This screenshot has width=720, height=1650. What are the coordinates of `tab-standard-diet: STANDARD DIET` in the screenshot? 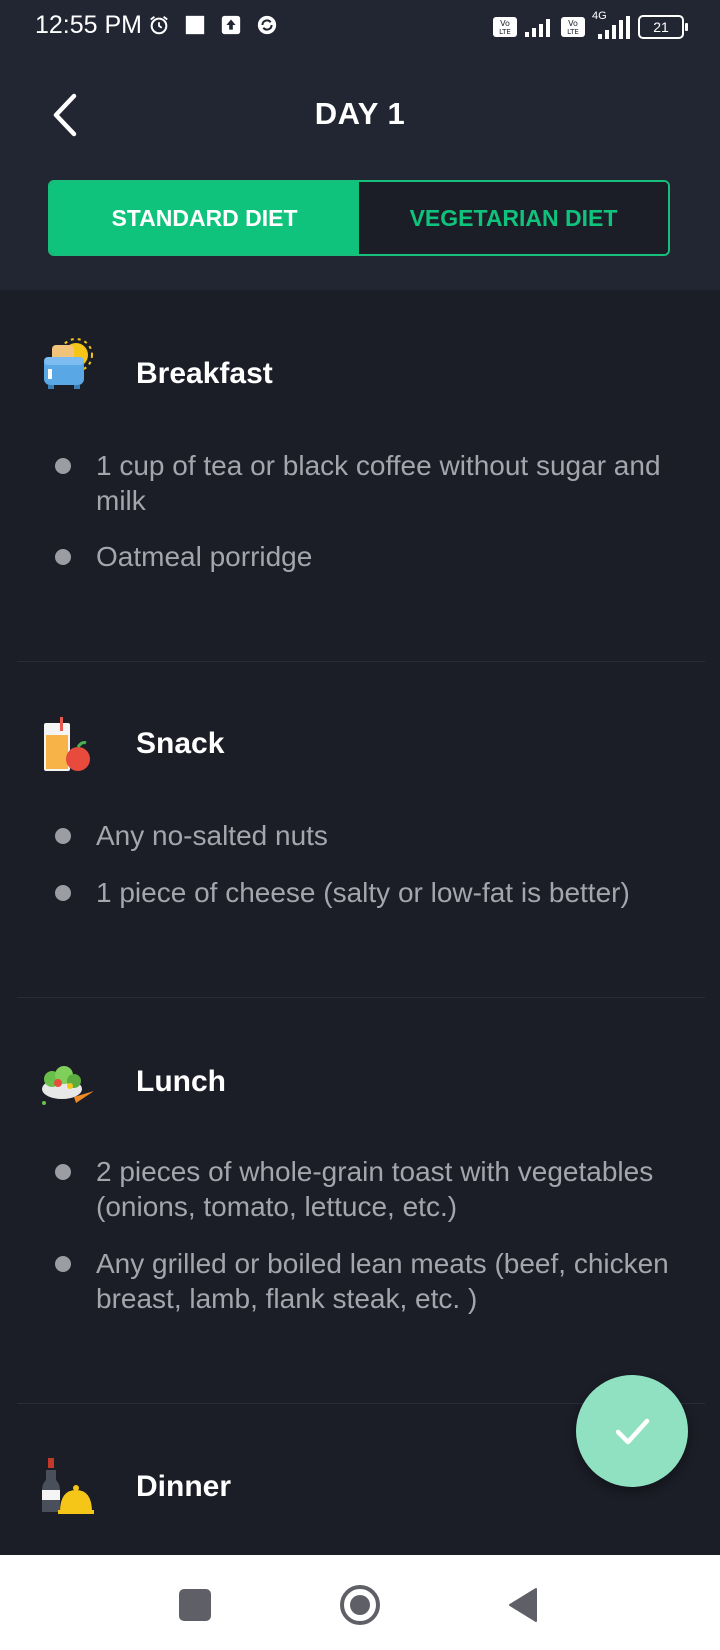 It's located at (204, 218).